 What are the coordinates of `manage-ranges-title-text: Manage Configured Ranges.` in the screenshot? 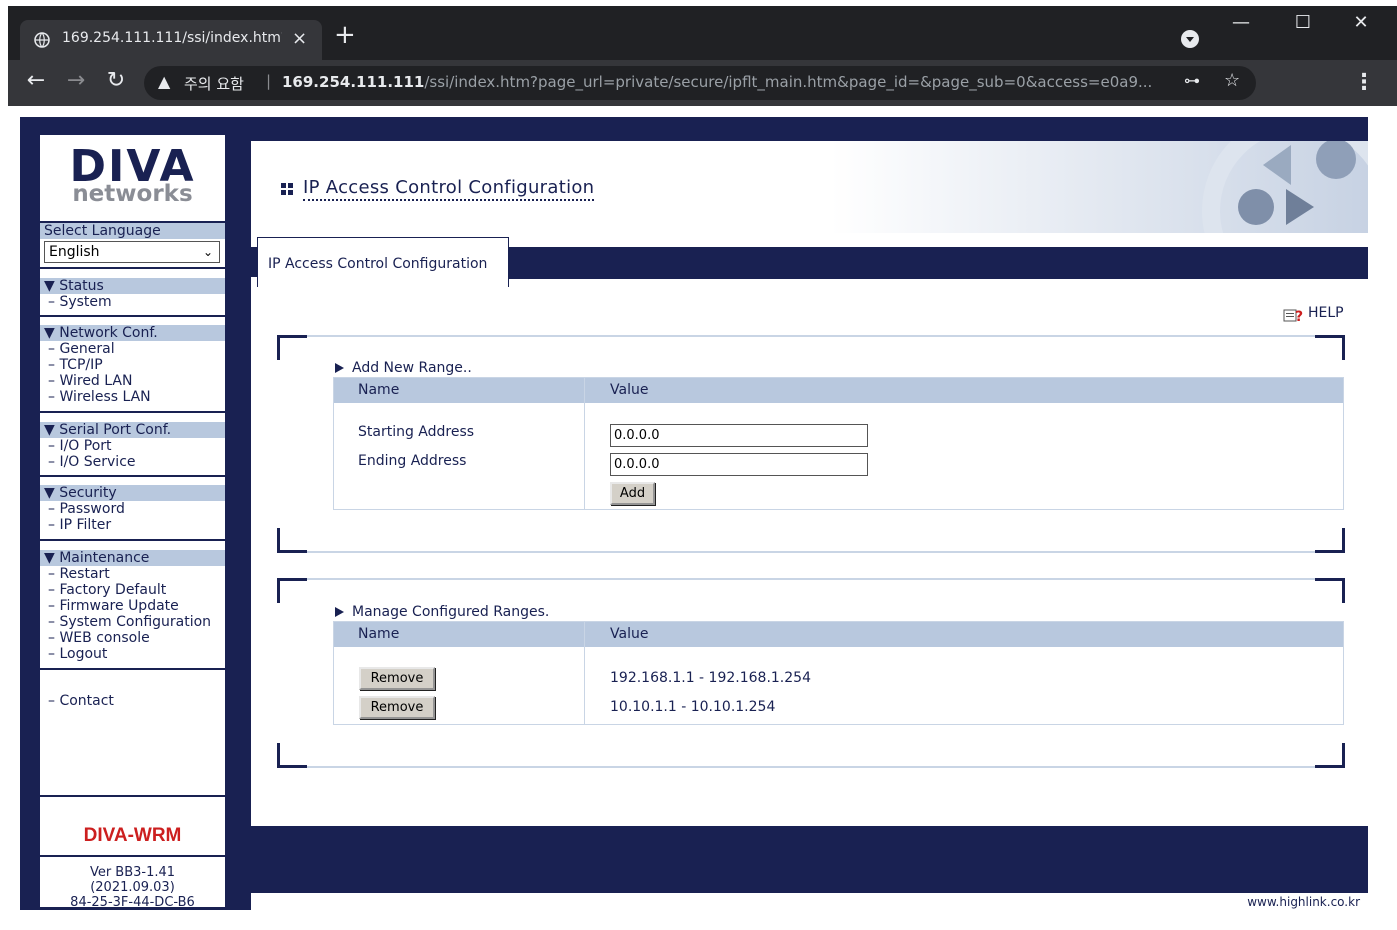 It's located at (451, 612).